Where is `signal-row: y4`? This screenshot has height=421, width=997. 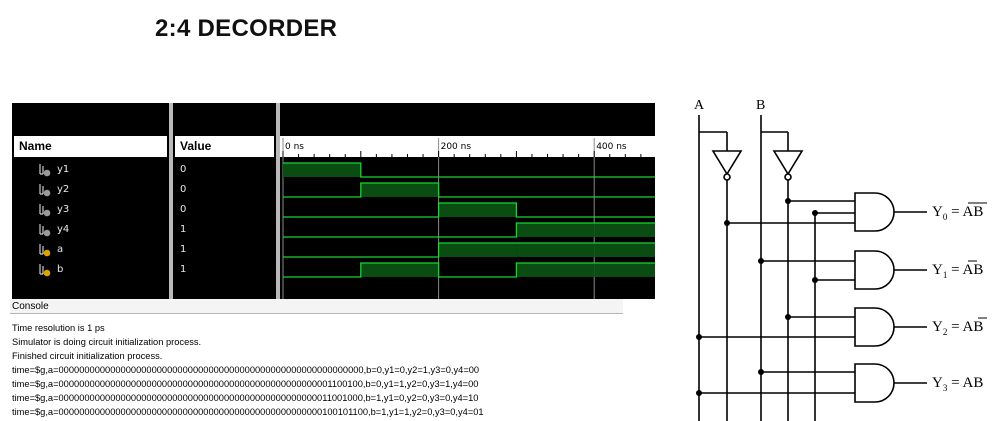
signal-row: y4 is located at coordinates (90, 230).